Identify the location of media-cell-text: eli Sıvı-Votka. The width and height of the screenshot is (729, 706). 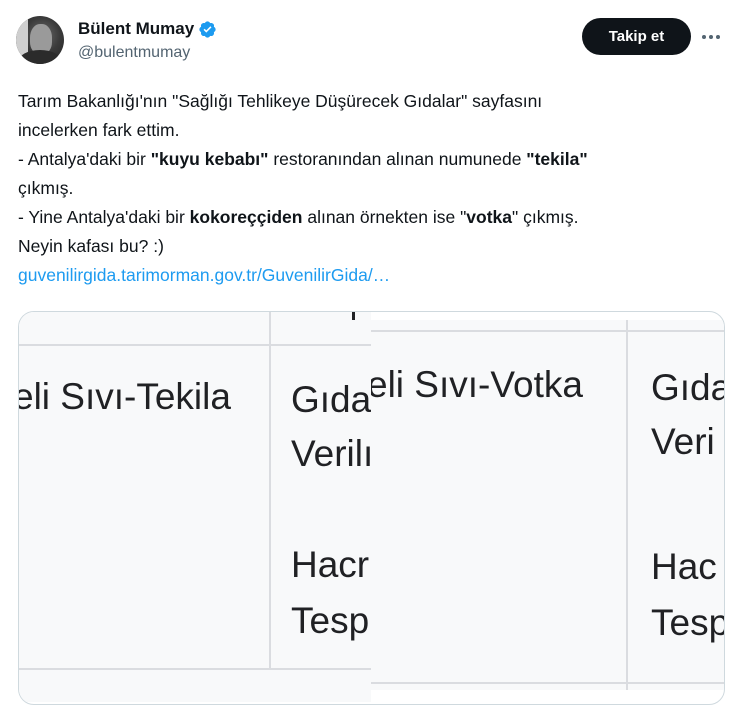
(477, 384).